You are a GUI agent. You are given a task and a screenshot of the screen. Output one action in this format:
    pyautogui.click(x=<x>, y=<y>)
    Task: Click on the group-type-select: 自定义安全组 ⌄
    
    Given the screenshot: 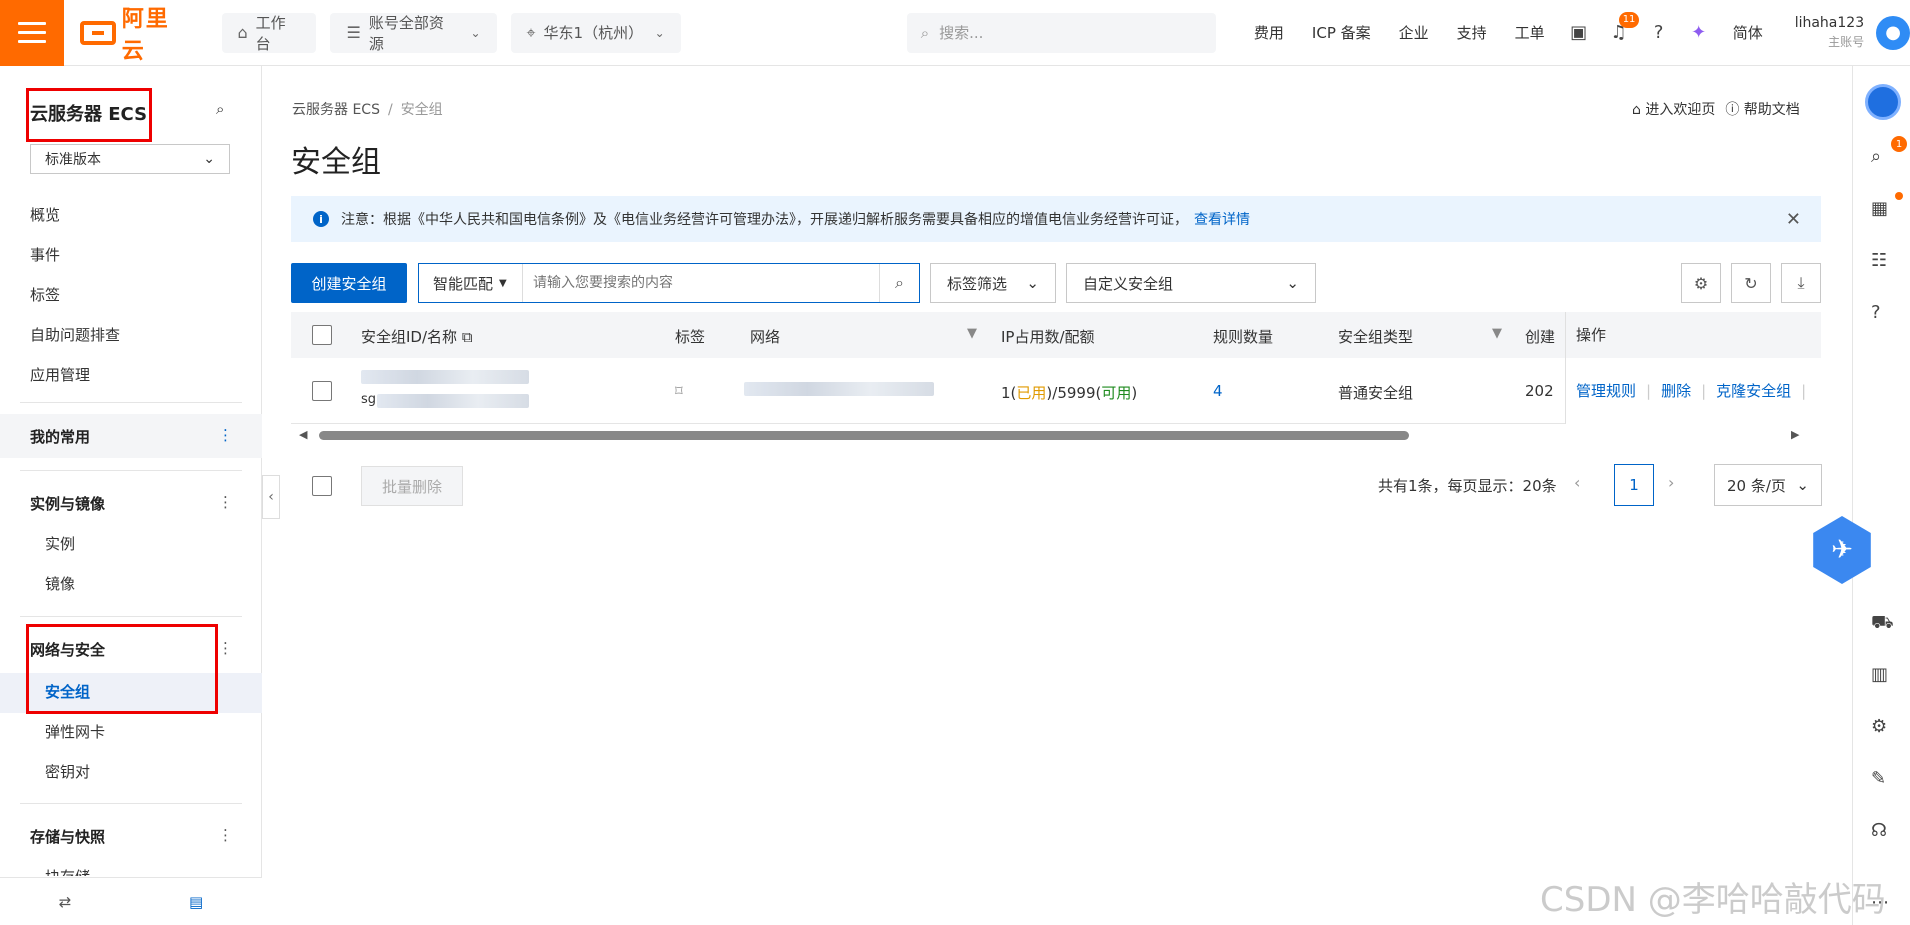 What is the action you would take?
    pyautogui.click(x=1191, y=283)
    